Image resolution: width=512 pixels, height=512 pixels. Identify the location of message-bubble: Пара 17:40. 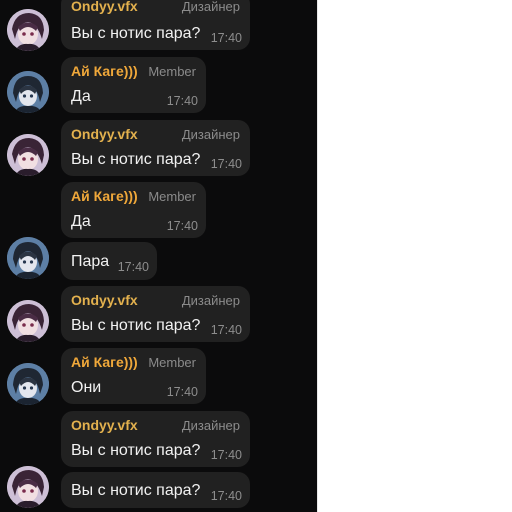
(109, 261).